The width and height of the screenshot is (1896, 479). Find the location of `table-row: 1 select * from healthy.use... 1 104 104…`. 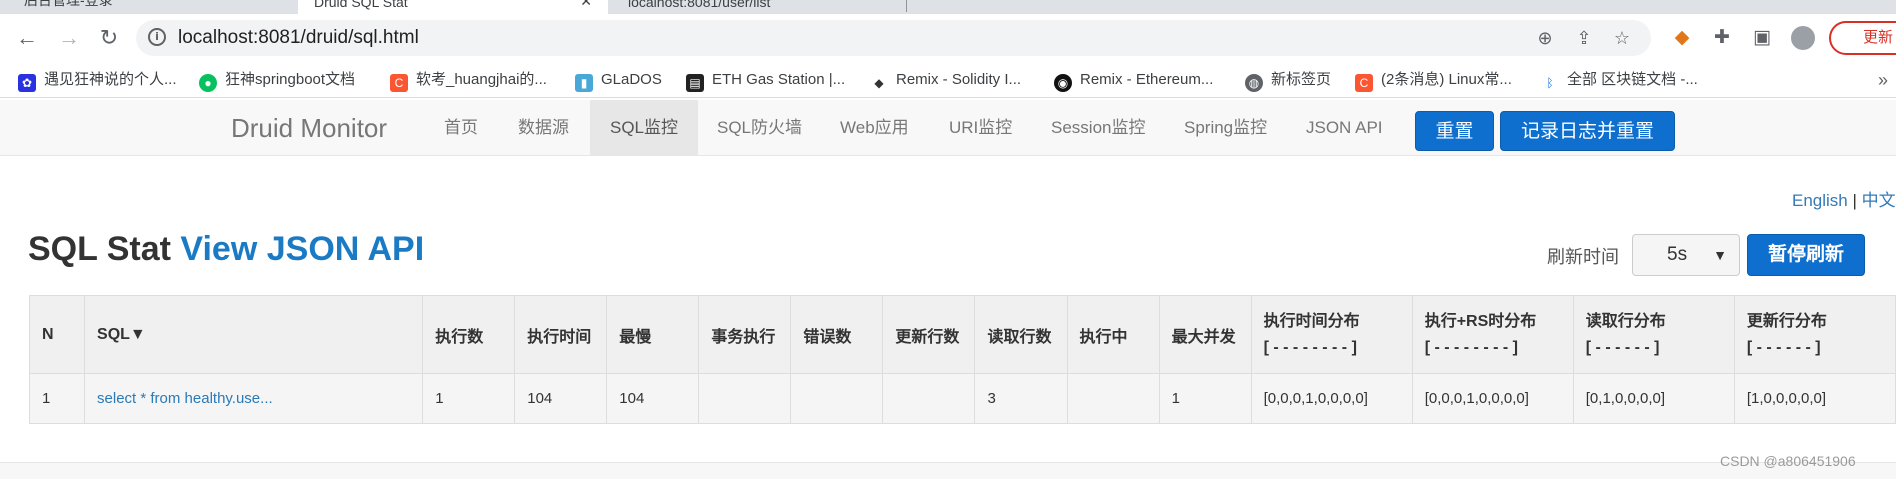

table-row: 1 select * from healthy.use... 1 104 104… is located at coordinates (962, 398).